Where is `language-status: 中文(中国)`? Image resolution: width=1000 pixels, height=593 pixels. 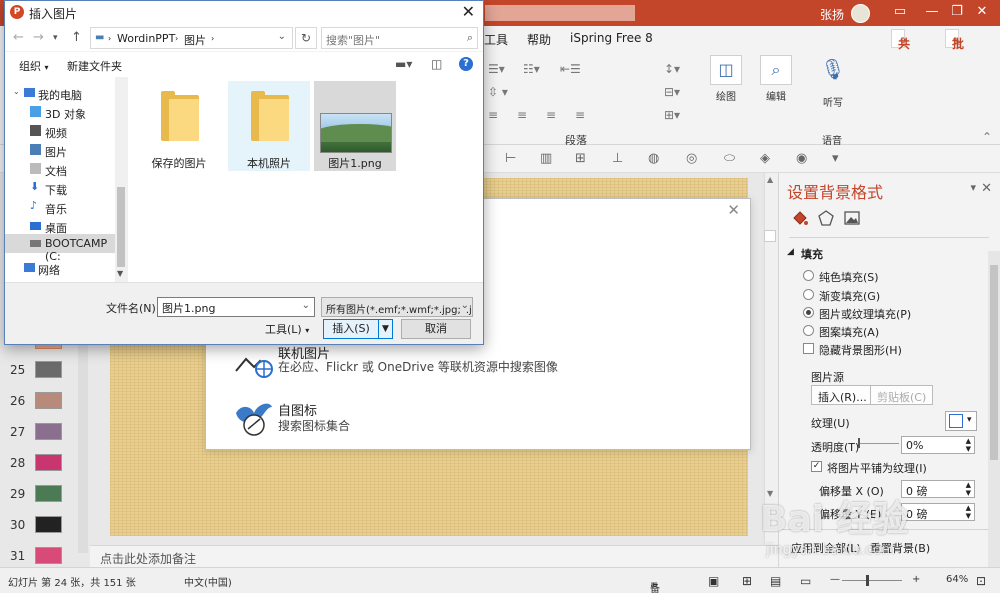 language-status: 中文(中国) is located at coordinates (208, 581).